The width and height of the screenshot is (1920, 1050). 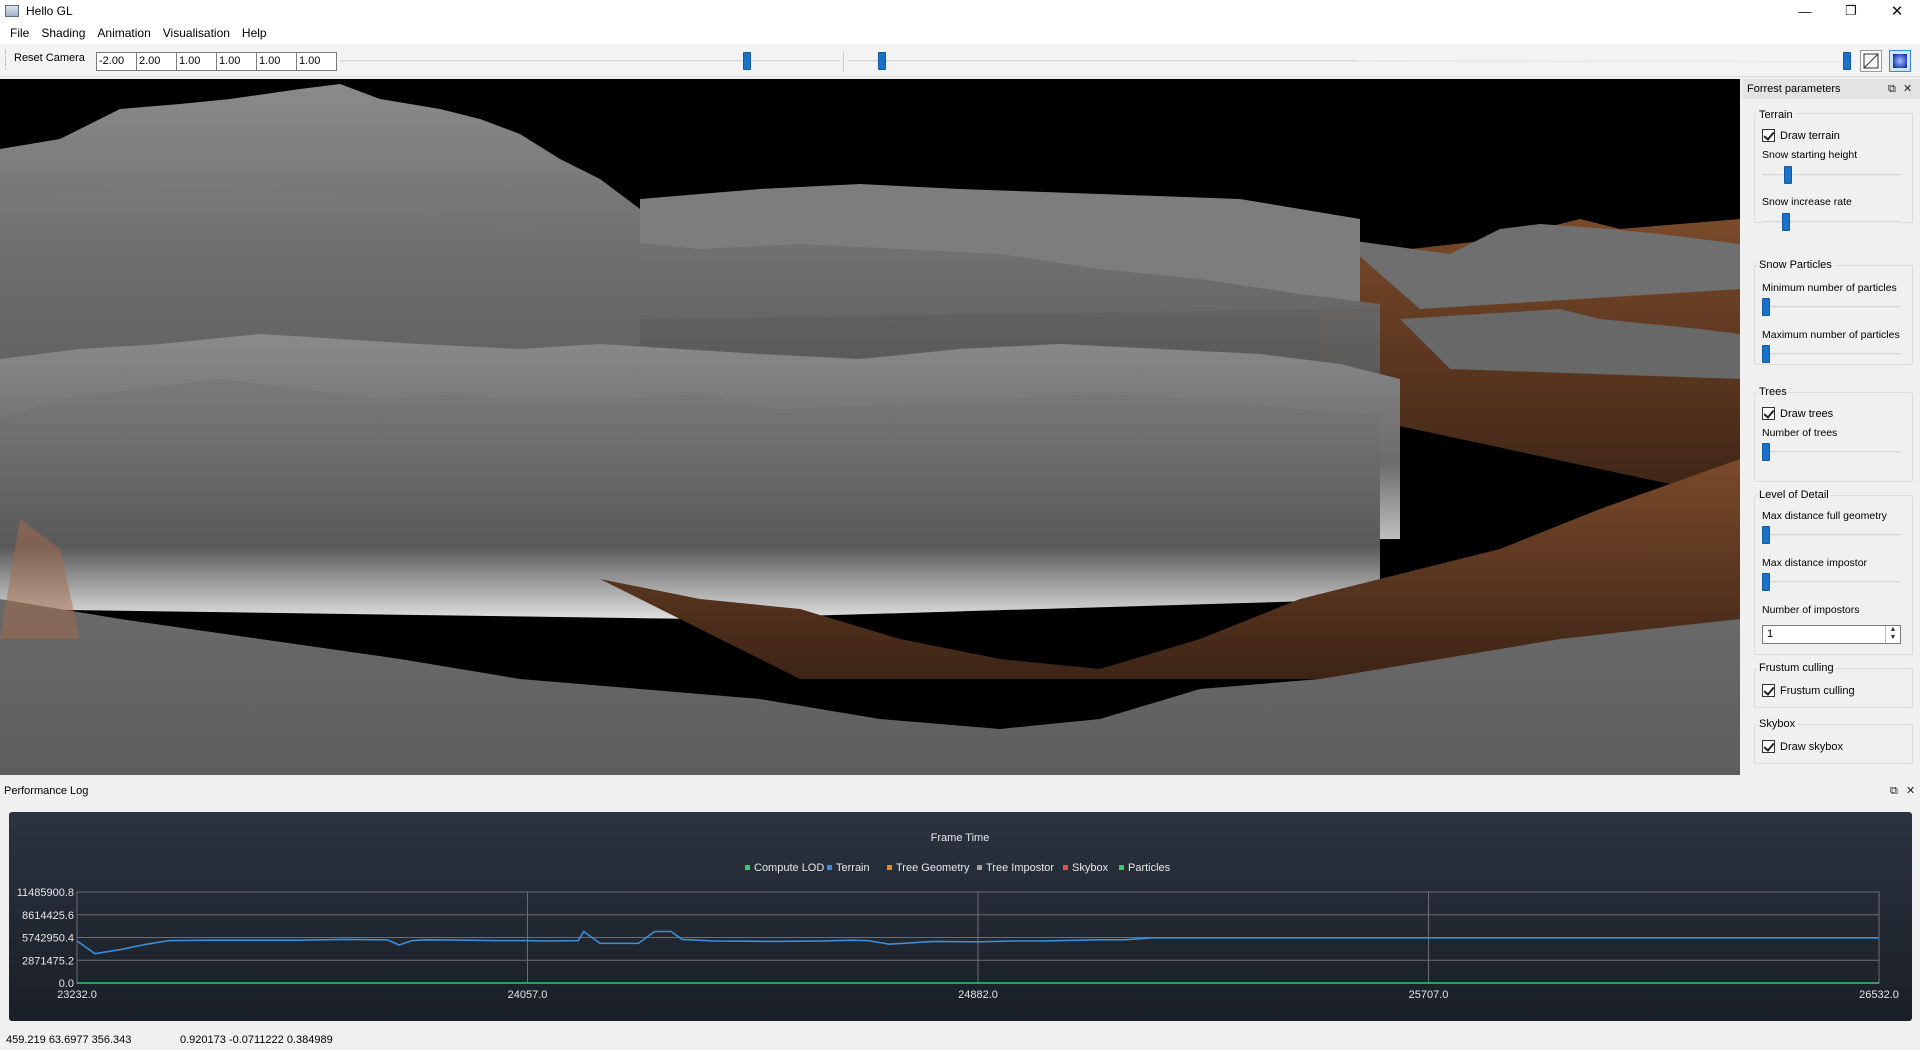 I want to click on draw-terrain-checkbox: Draw terrain, so click(x=1801, y=135).